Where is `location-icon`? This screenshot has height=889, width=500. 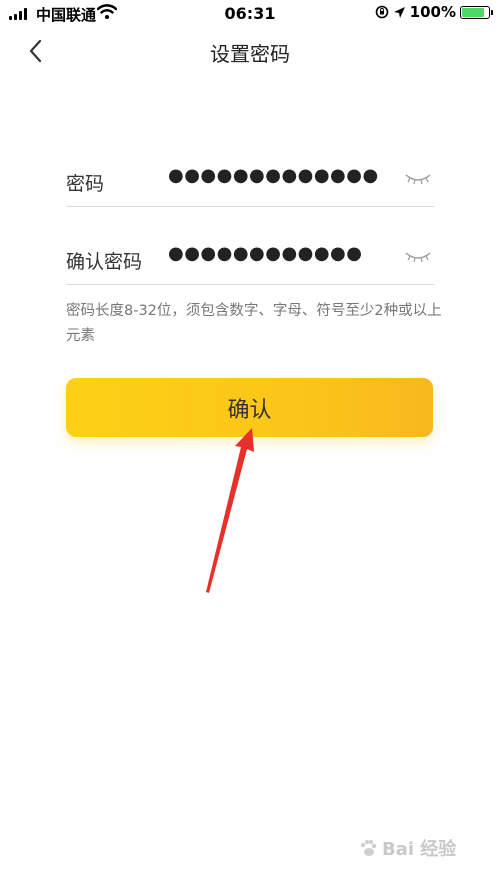 location-icon is located at coordinates (399, 12).